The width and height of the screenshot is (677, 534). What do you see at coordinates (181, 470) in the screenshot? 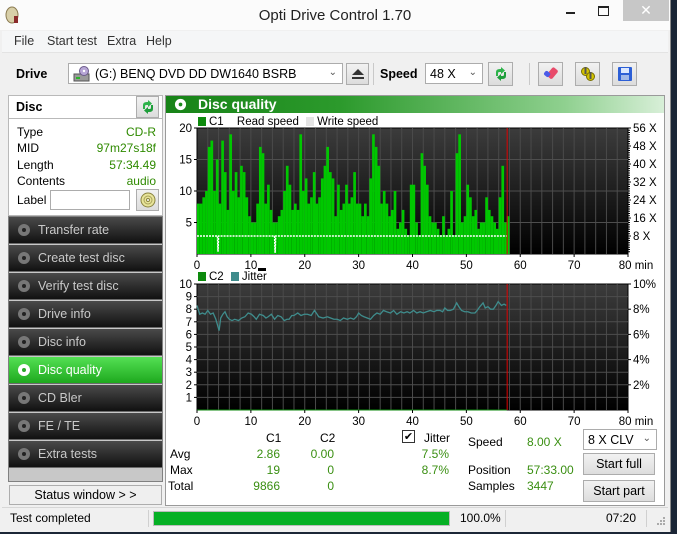
I see `stats-max-label: Max` at bounding box center [181, 470].